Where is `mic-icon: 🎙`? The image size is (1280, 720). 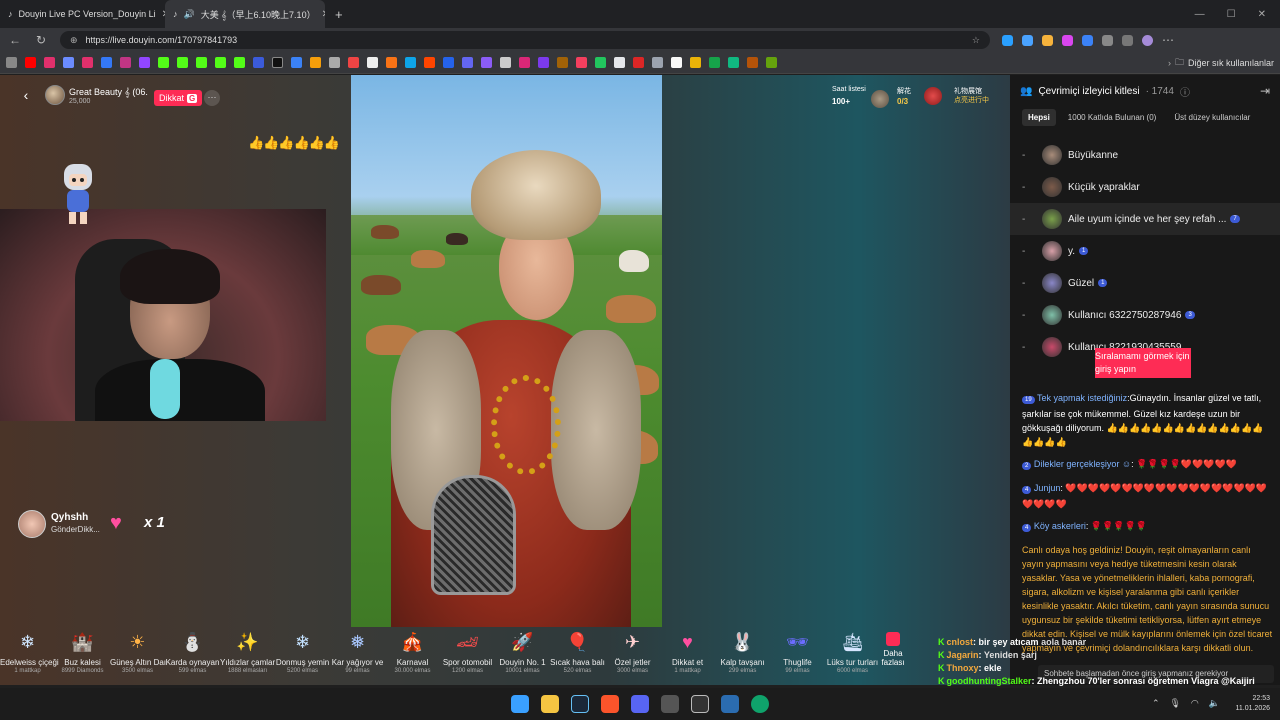
mic-icon: 🎙 is located at coordinates (1174, 703).